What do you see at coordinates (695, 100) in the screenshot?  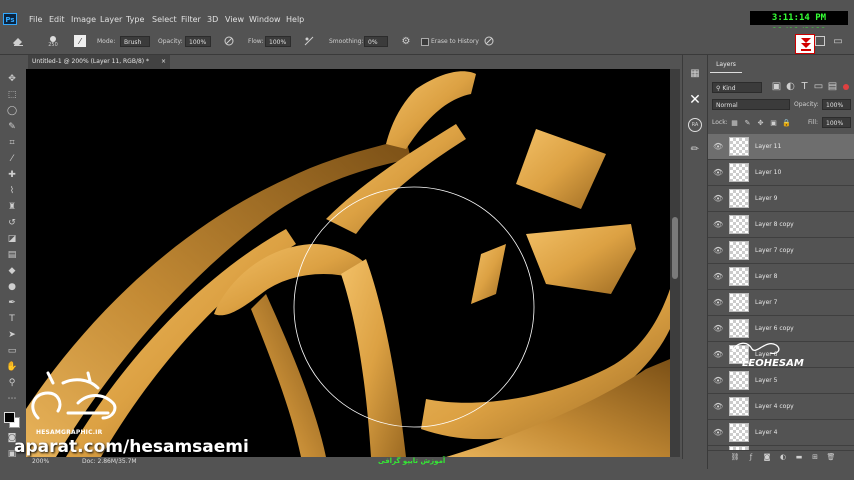 I see `close-x-icon: ✕` at bounding box center [695, 100].